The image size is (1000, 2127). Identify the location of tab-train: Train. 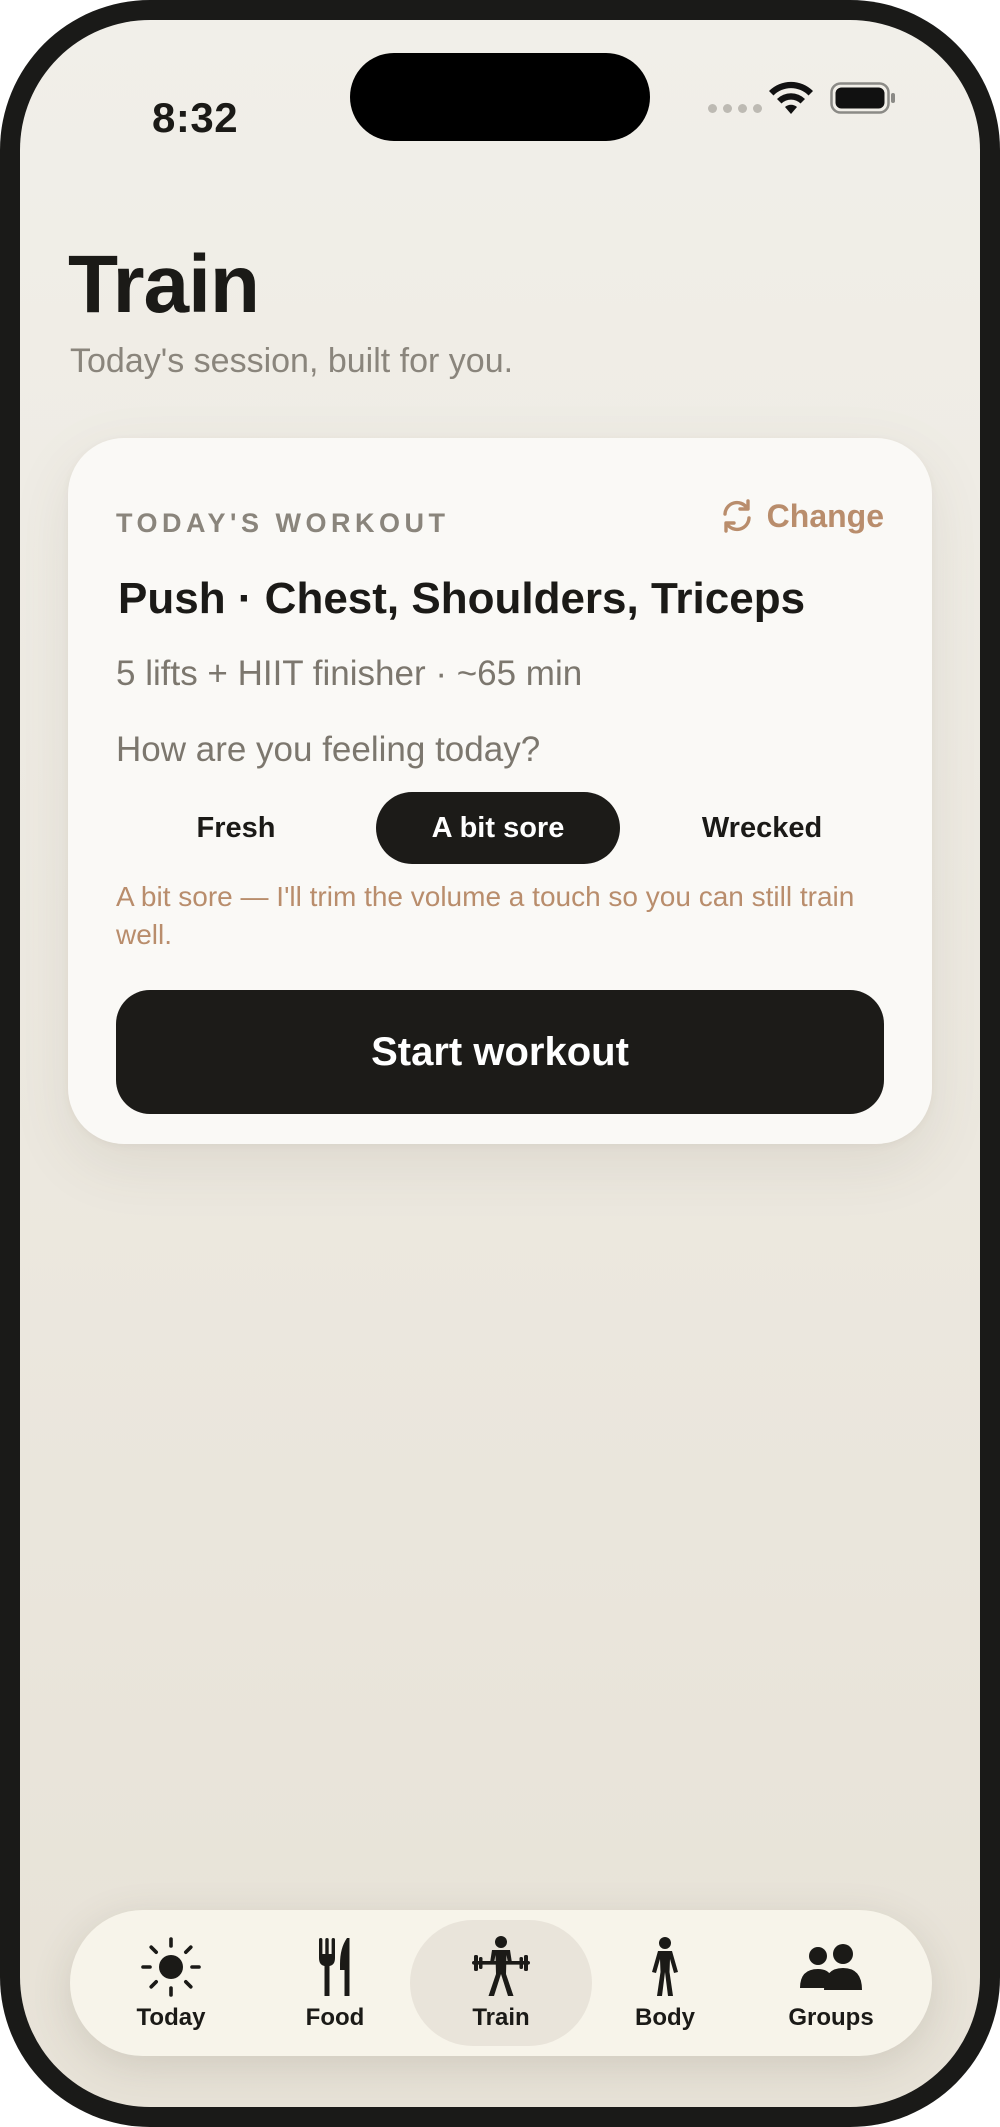
(501, 1983).